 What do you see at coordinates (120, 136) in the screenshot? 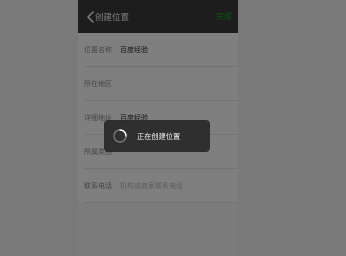
I see `loading-spinner-icon` at bounding box center [120, 136].